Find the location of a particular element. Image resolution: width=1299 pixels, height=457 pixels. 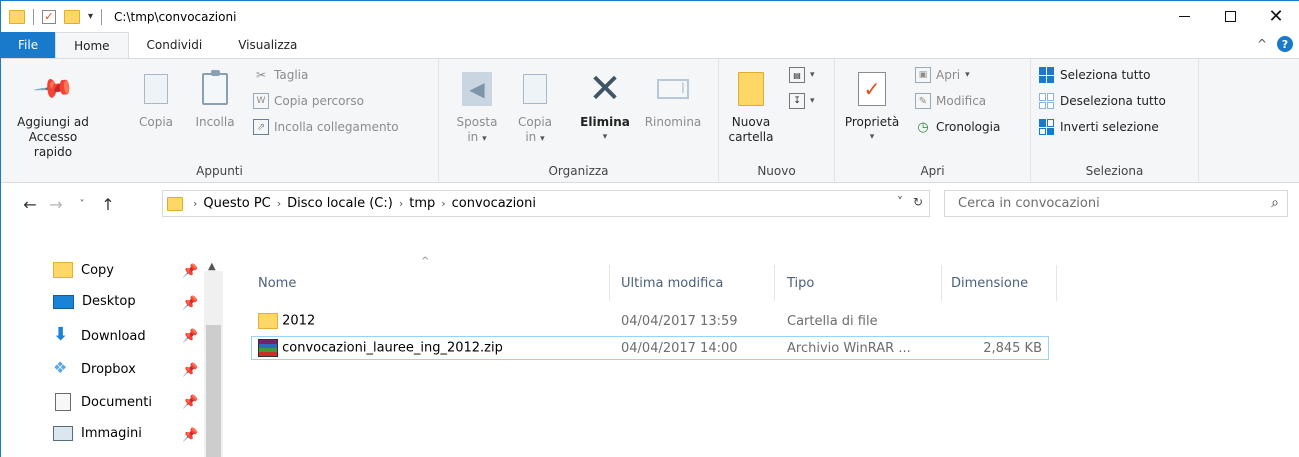

new-folder-button: Nuova cartella is located at coordinates (751, 108).